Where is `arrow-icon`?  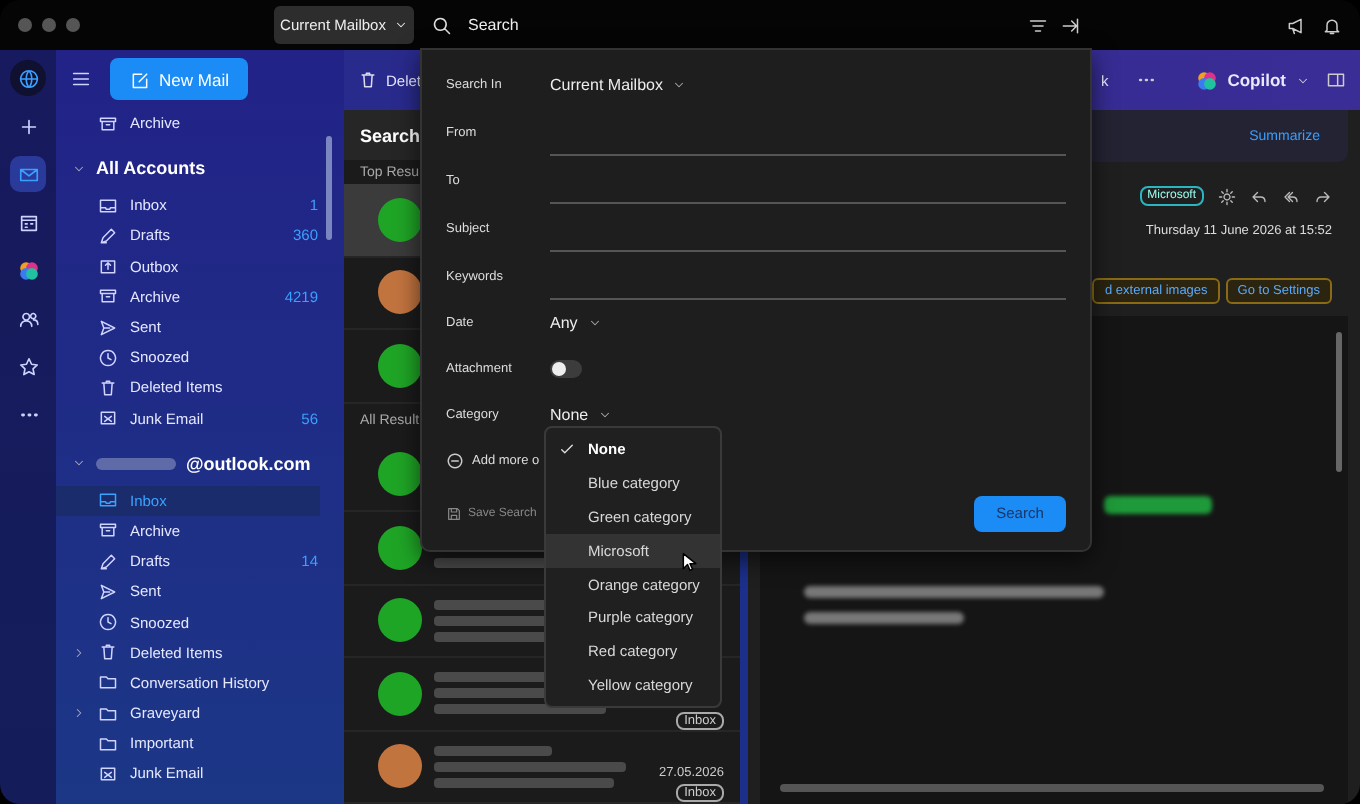 arrow-icon is located at coordinates (1070, 25).